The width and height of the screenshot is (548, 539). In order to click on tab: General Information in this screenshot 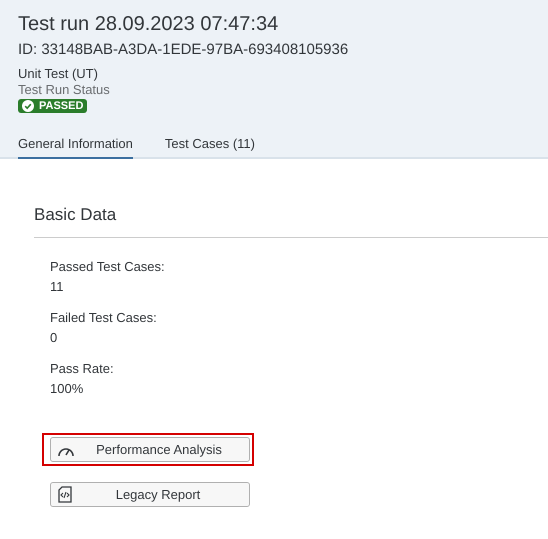, I will do `click(75, 147)`.